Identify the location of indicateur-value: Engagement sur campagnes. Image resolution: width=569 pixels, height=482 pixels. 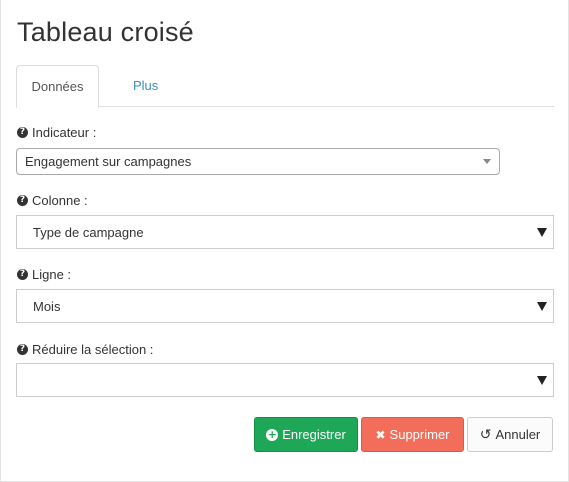
(108, 161).